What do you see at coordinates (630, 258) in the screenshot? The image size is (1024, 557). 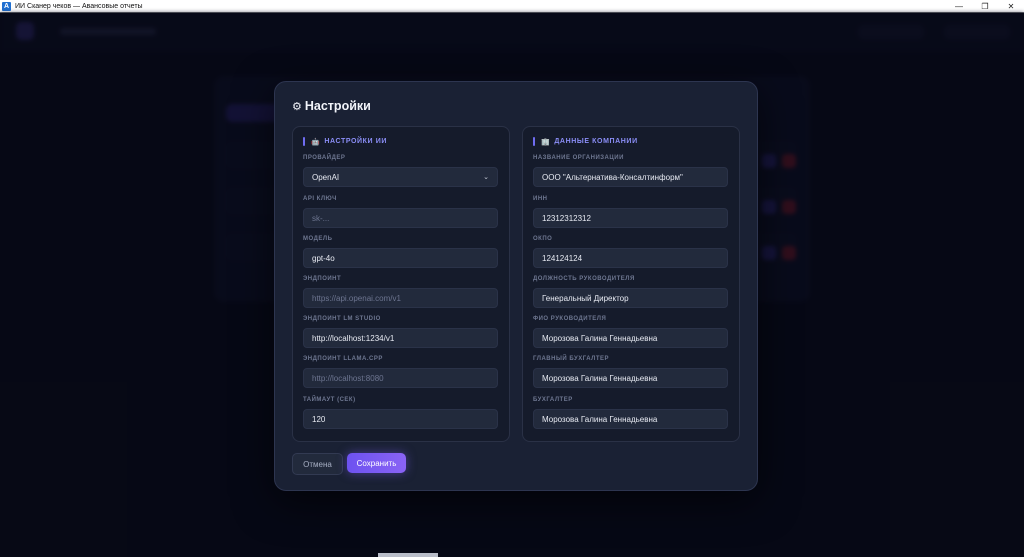 I see `okpo-input: 124124124` at bounding box center [630, 258].